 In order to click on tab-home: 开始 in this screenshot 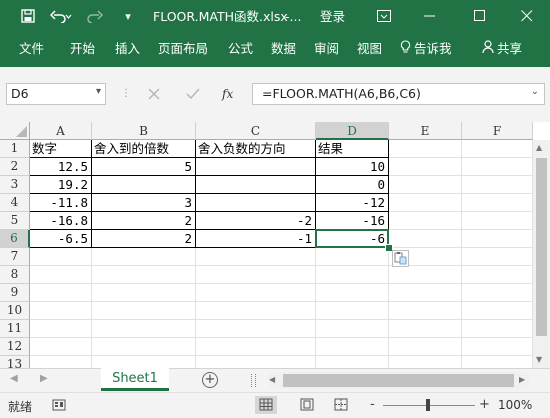, I will do `click(82, 50)`.